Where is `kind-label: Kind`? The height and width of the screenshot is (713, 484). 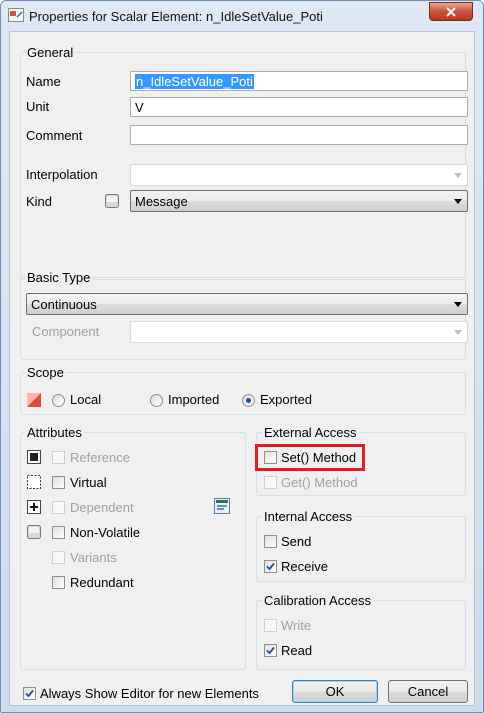 kind-label: Kind is located at coordinates (39, 201).